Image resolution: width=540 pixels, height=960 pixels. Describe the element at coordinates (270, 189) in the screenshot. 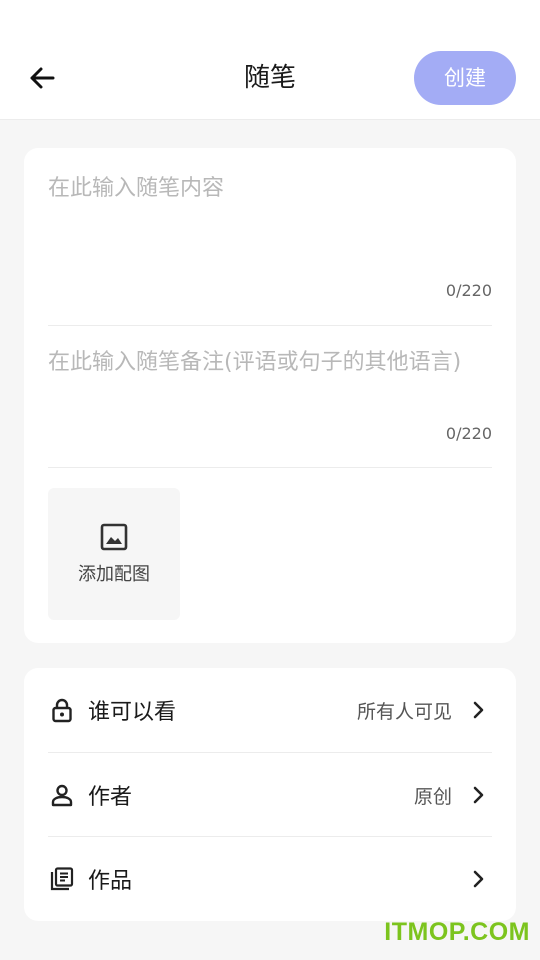

I see `content-input: 在此输入随笔内容` at that location.